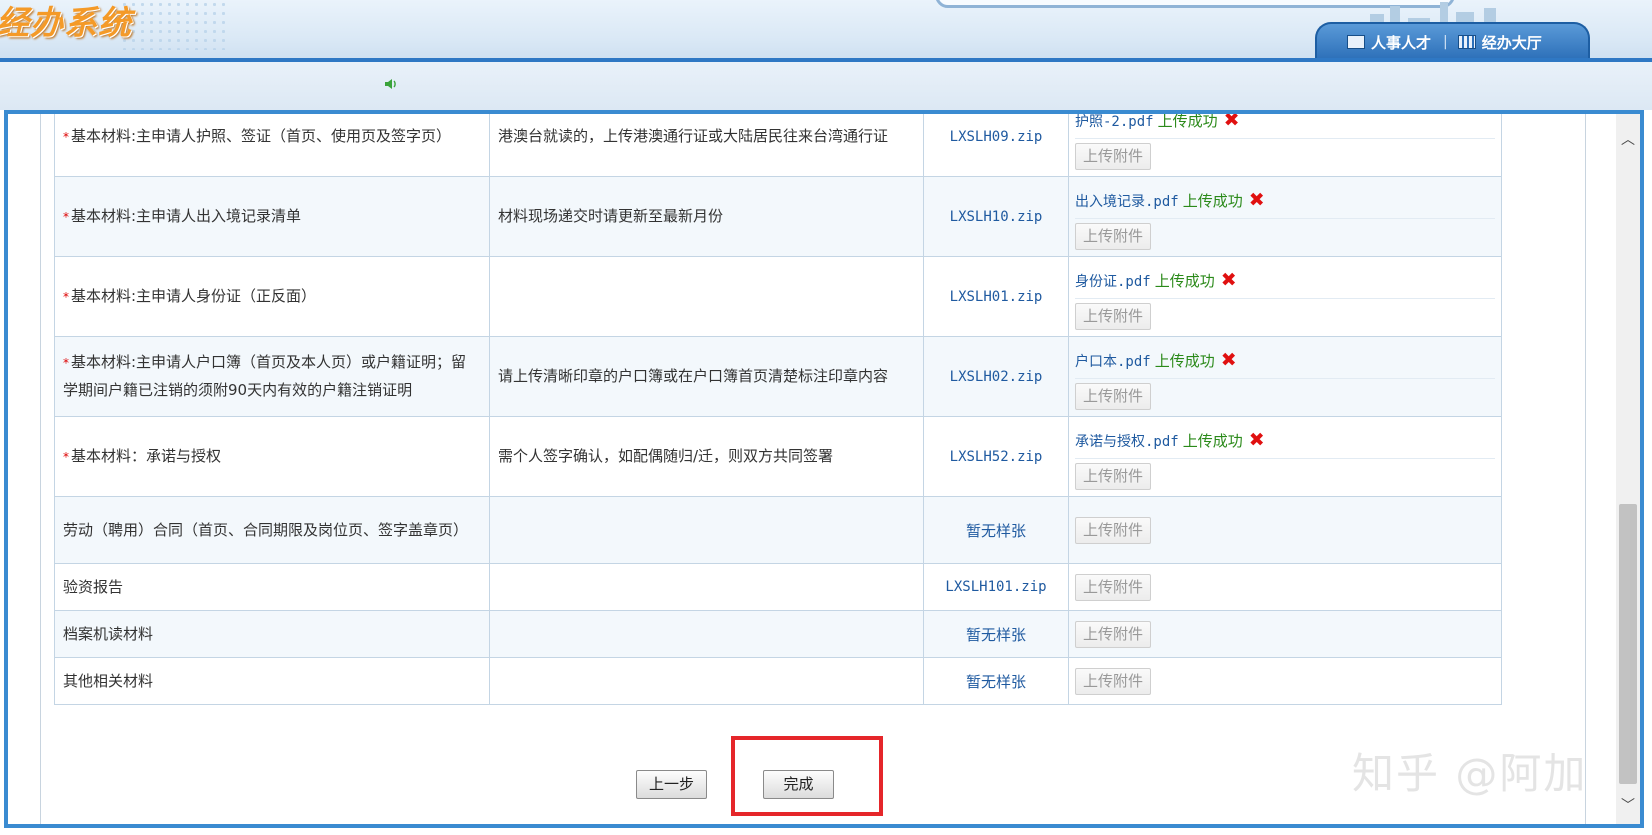 This screenshot has width=1652, height=835. What do you see at coordinates (1628, 805) in the screenshot?
I see `scroll-down-icon: ﹀` at bounding box center [1628, 805].